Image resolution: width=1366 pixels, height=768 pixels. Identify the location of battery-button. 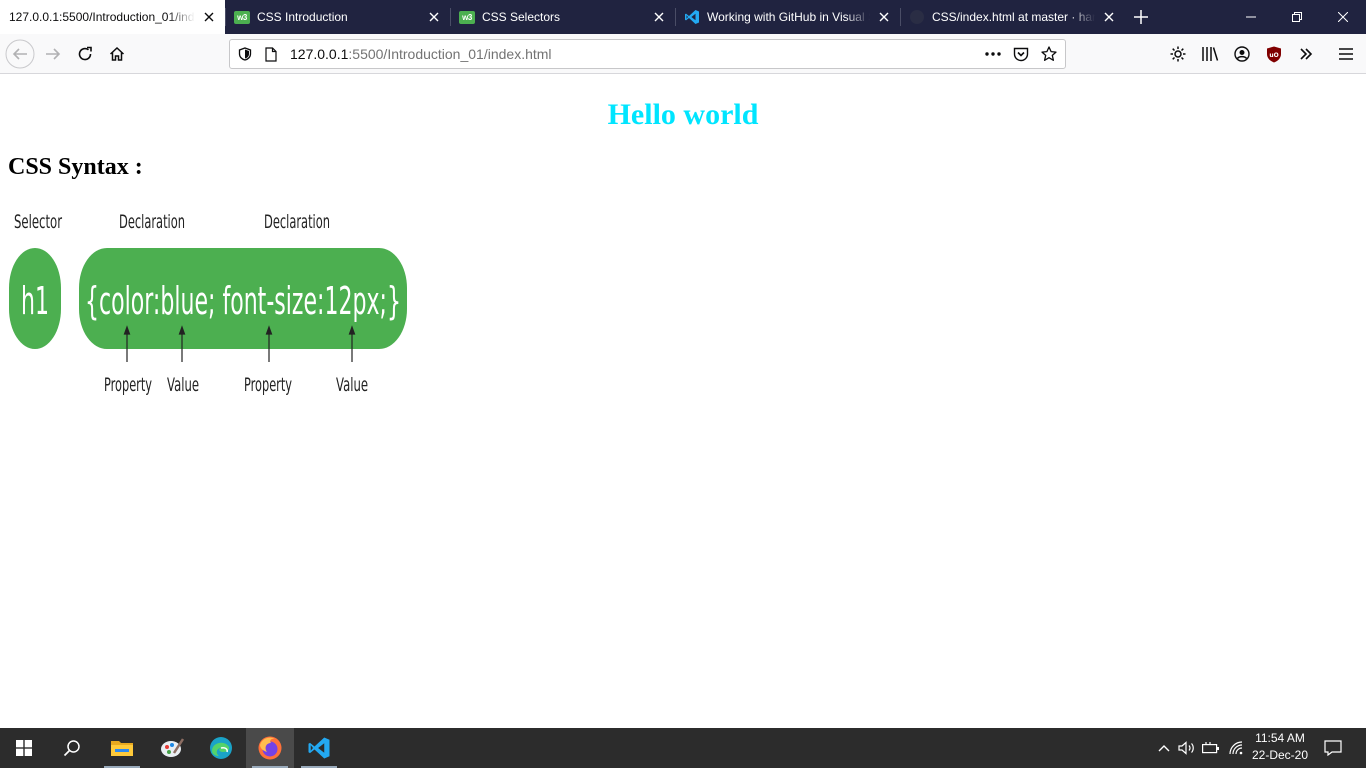
(1211, 748).